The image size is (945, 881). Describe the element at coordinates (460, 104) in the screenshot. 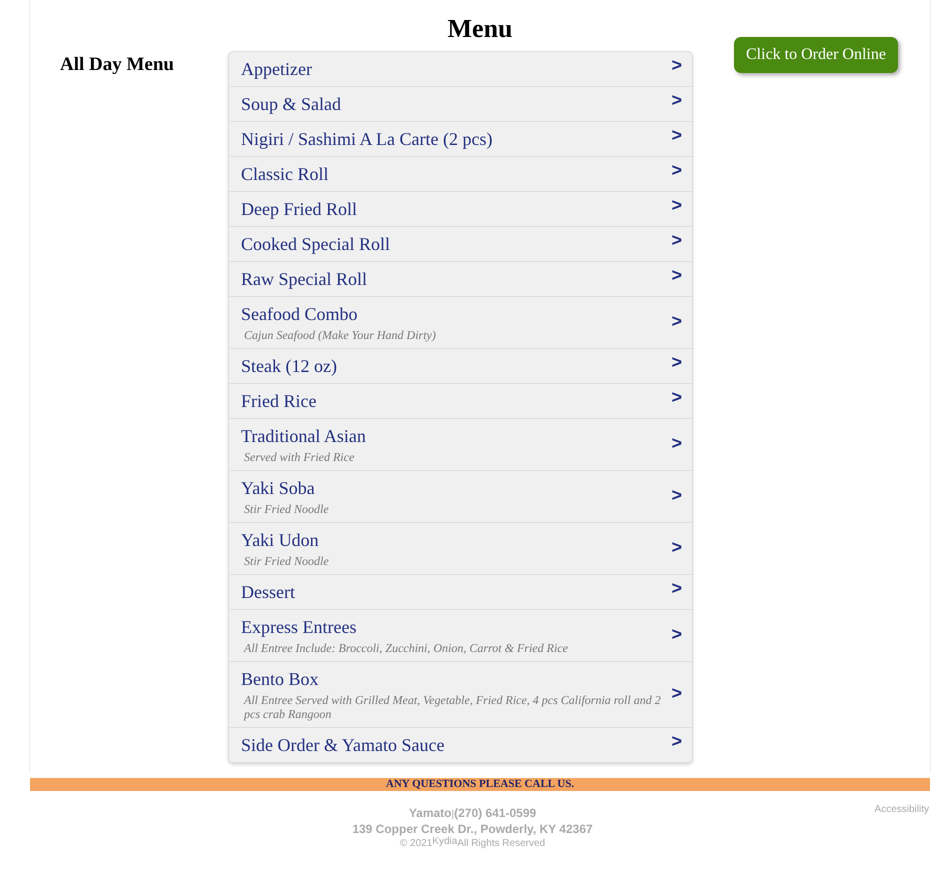

I see `menu-category: Soup & Salad >` at that location.